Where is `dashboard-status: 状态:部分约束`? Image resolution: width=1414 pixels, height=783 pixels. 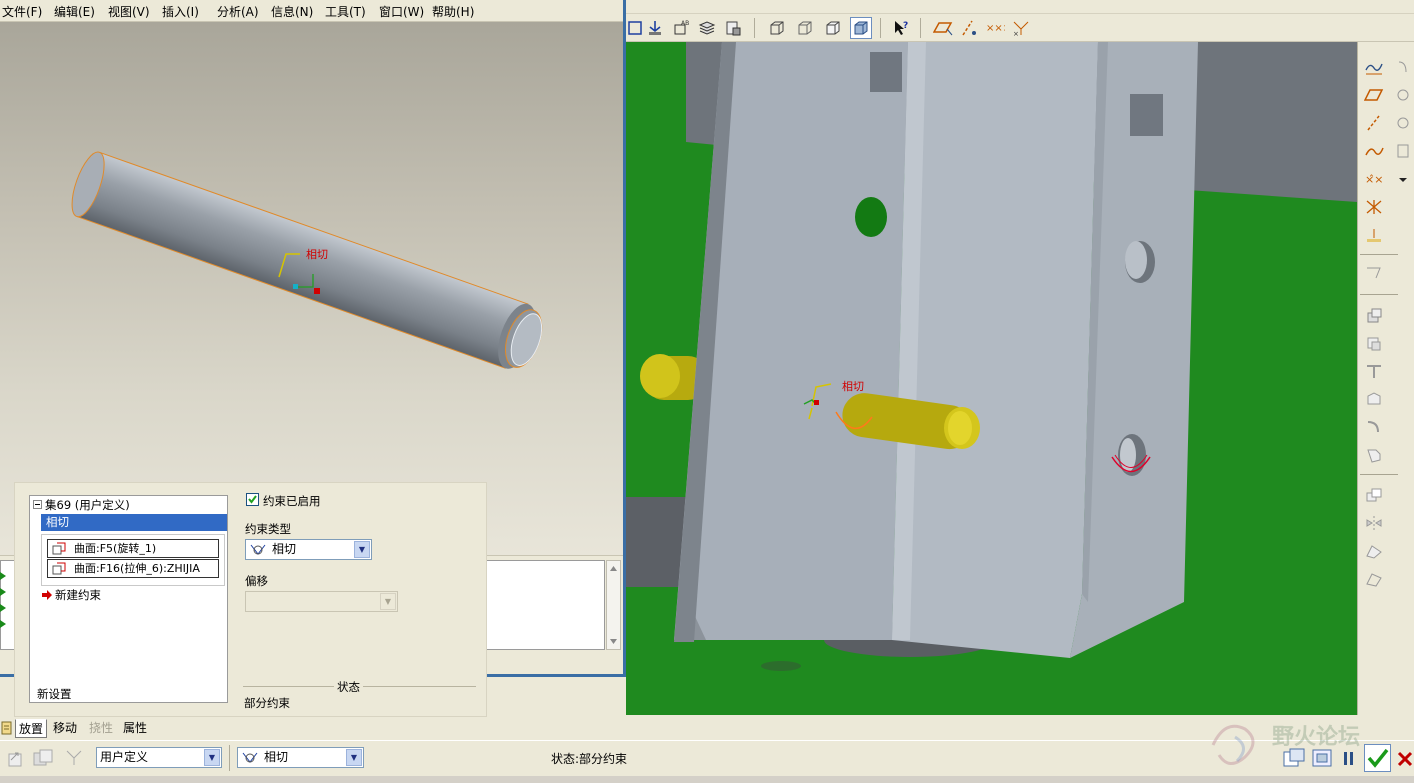
dashboard-status: 状态:部分约束 is located at coordinates (589, 759).